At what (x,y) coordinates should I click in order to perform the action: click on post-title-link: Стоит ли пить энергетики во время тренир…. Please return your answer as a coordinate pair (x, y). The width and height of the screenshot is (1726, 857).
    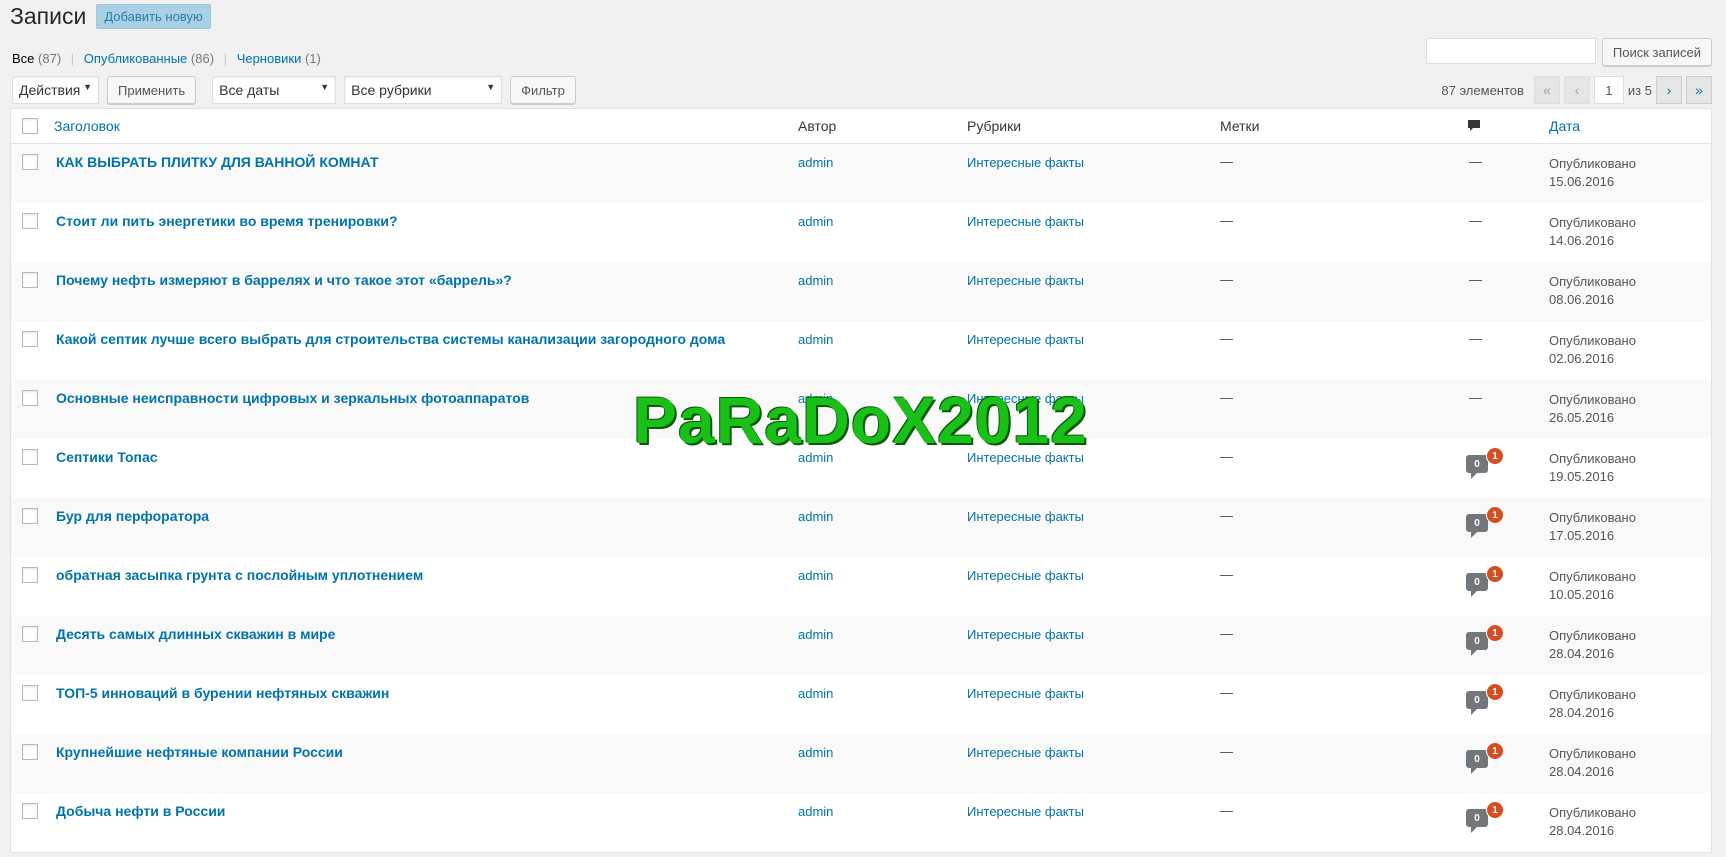
    Looking at the image, I should click on (227, 221).